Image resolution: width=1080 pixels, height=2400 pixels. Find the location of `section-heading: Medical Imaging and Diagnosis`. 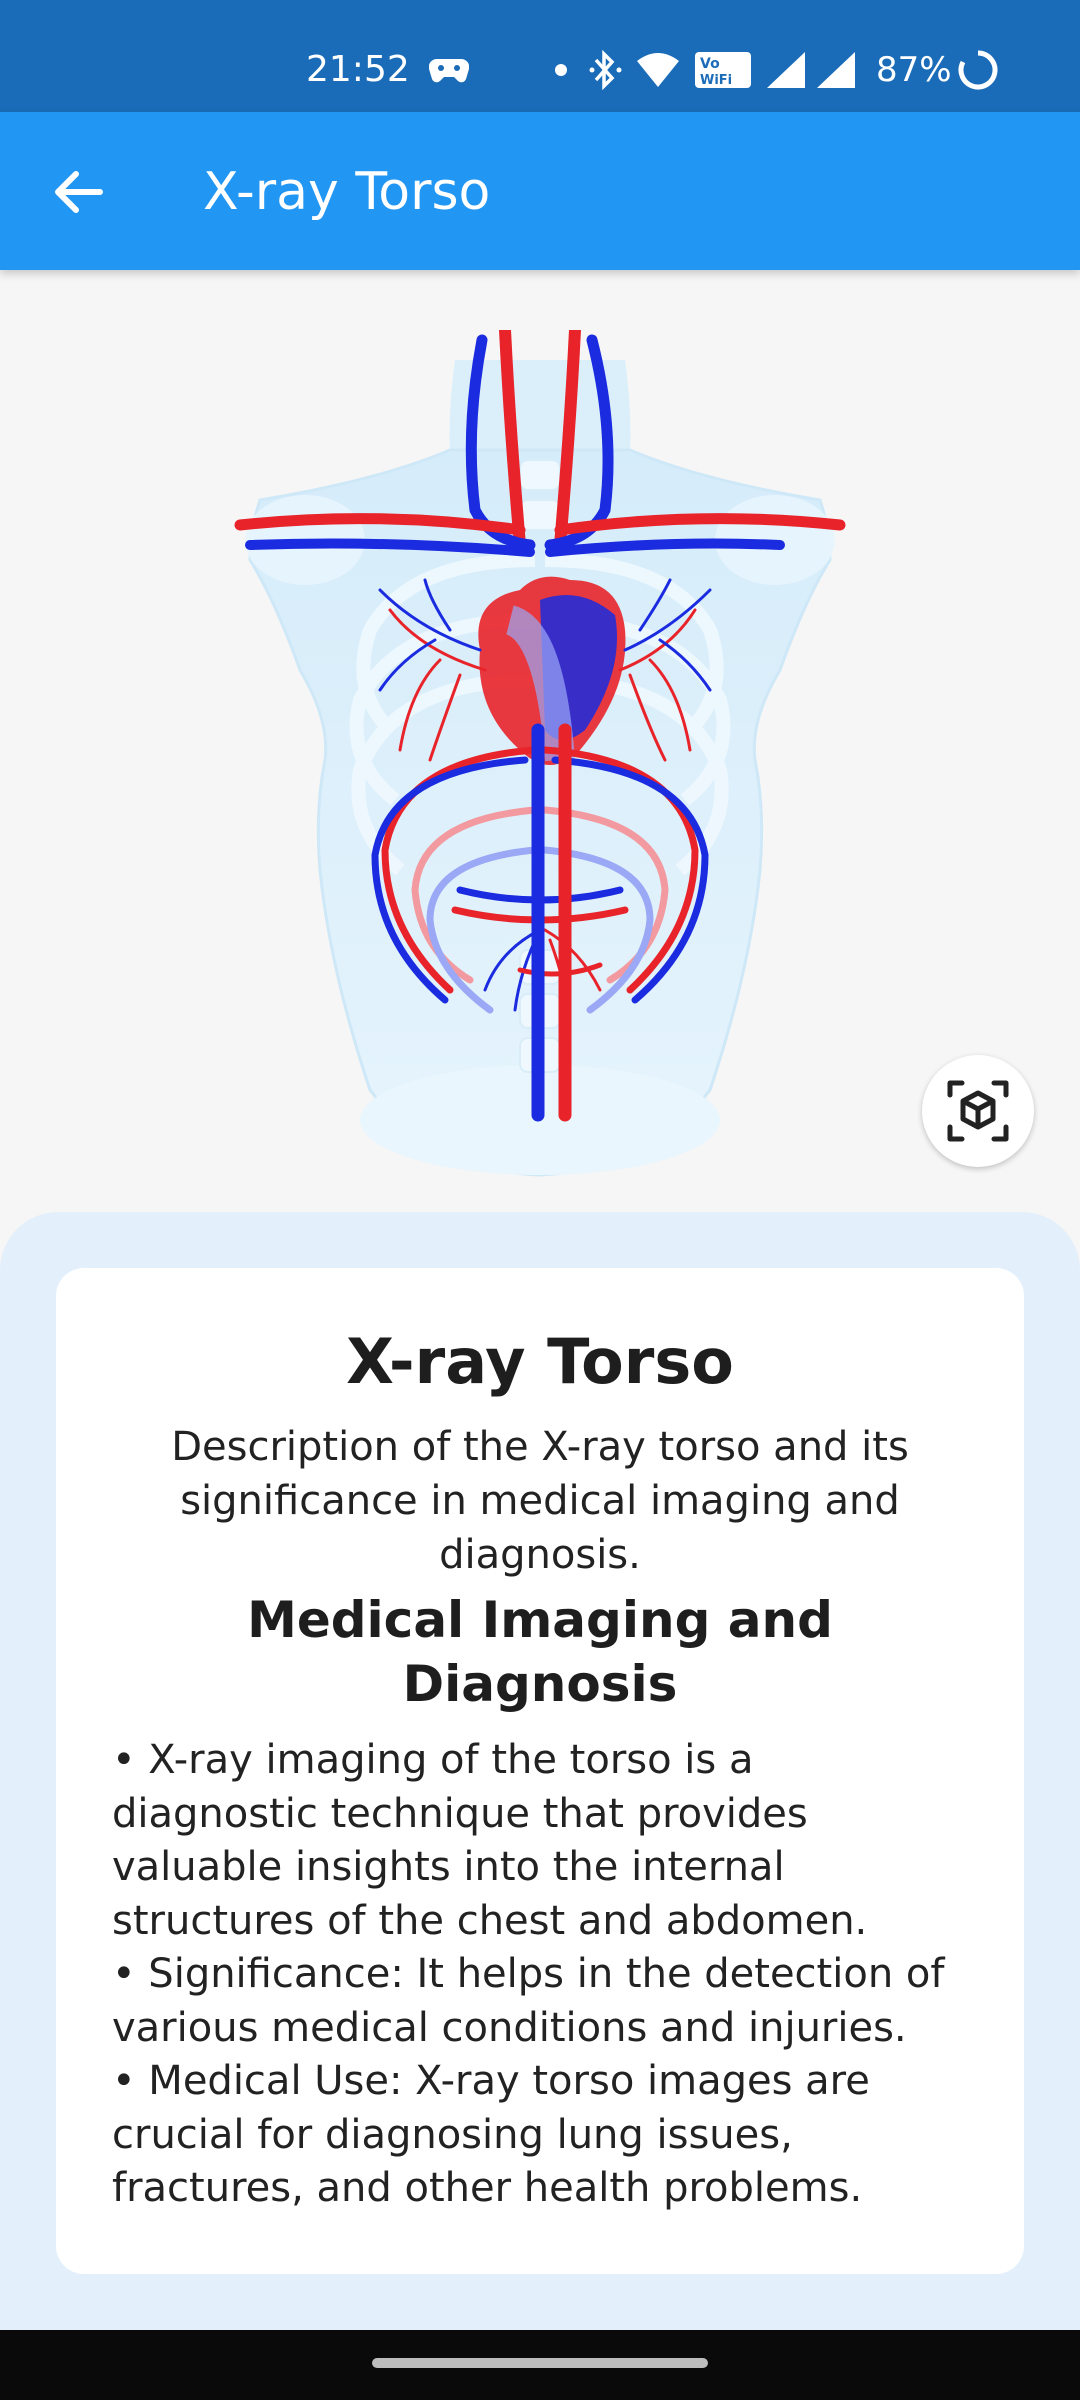

section-heading: Medical Imaging and Diagnosis is located at coordinates (540, 1652).